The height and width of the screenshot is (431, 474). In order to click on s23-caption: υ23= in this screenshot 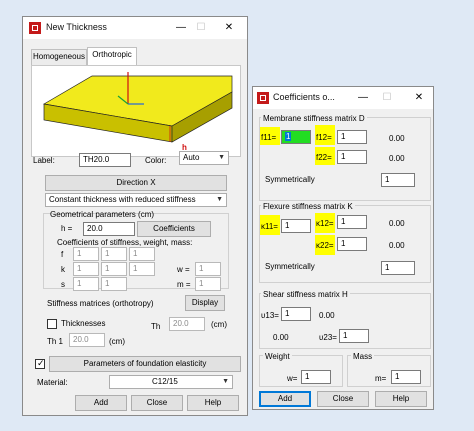, I will do `click(328, 337)`.